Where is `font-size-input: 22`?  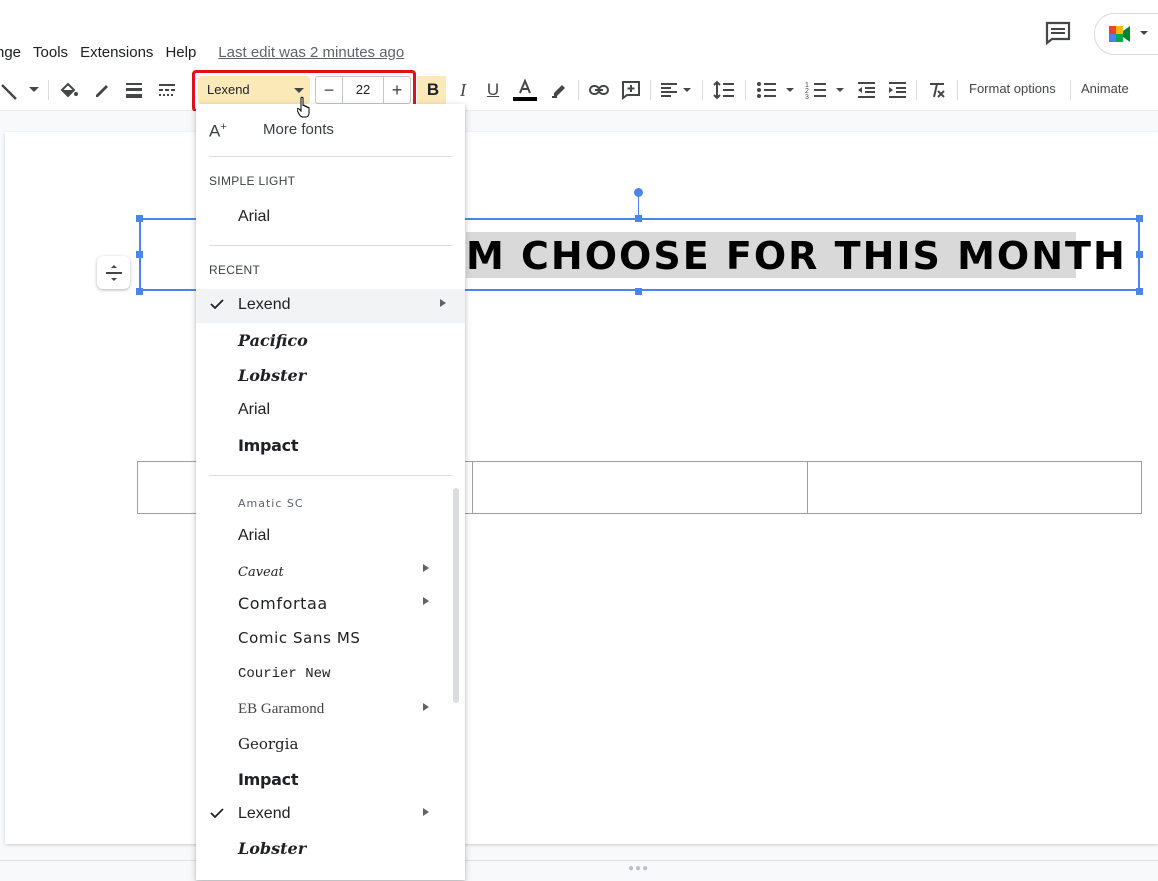 font-size-input: 22 is located at coordinates (363, 90).